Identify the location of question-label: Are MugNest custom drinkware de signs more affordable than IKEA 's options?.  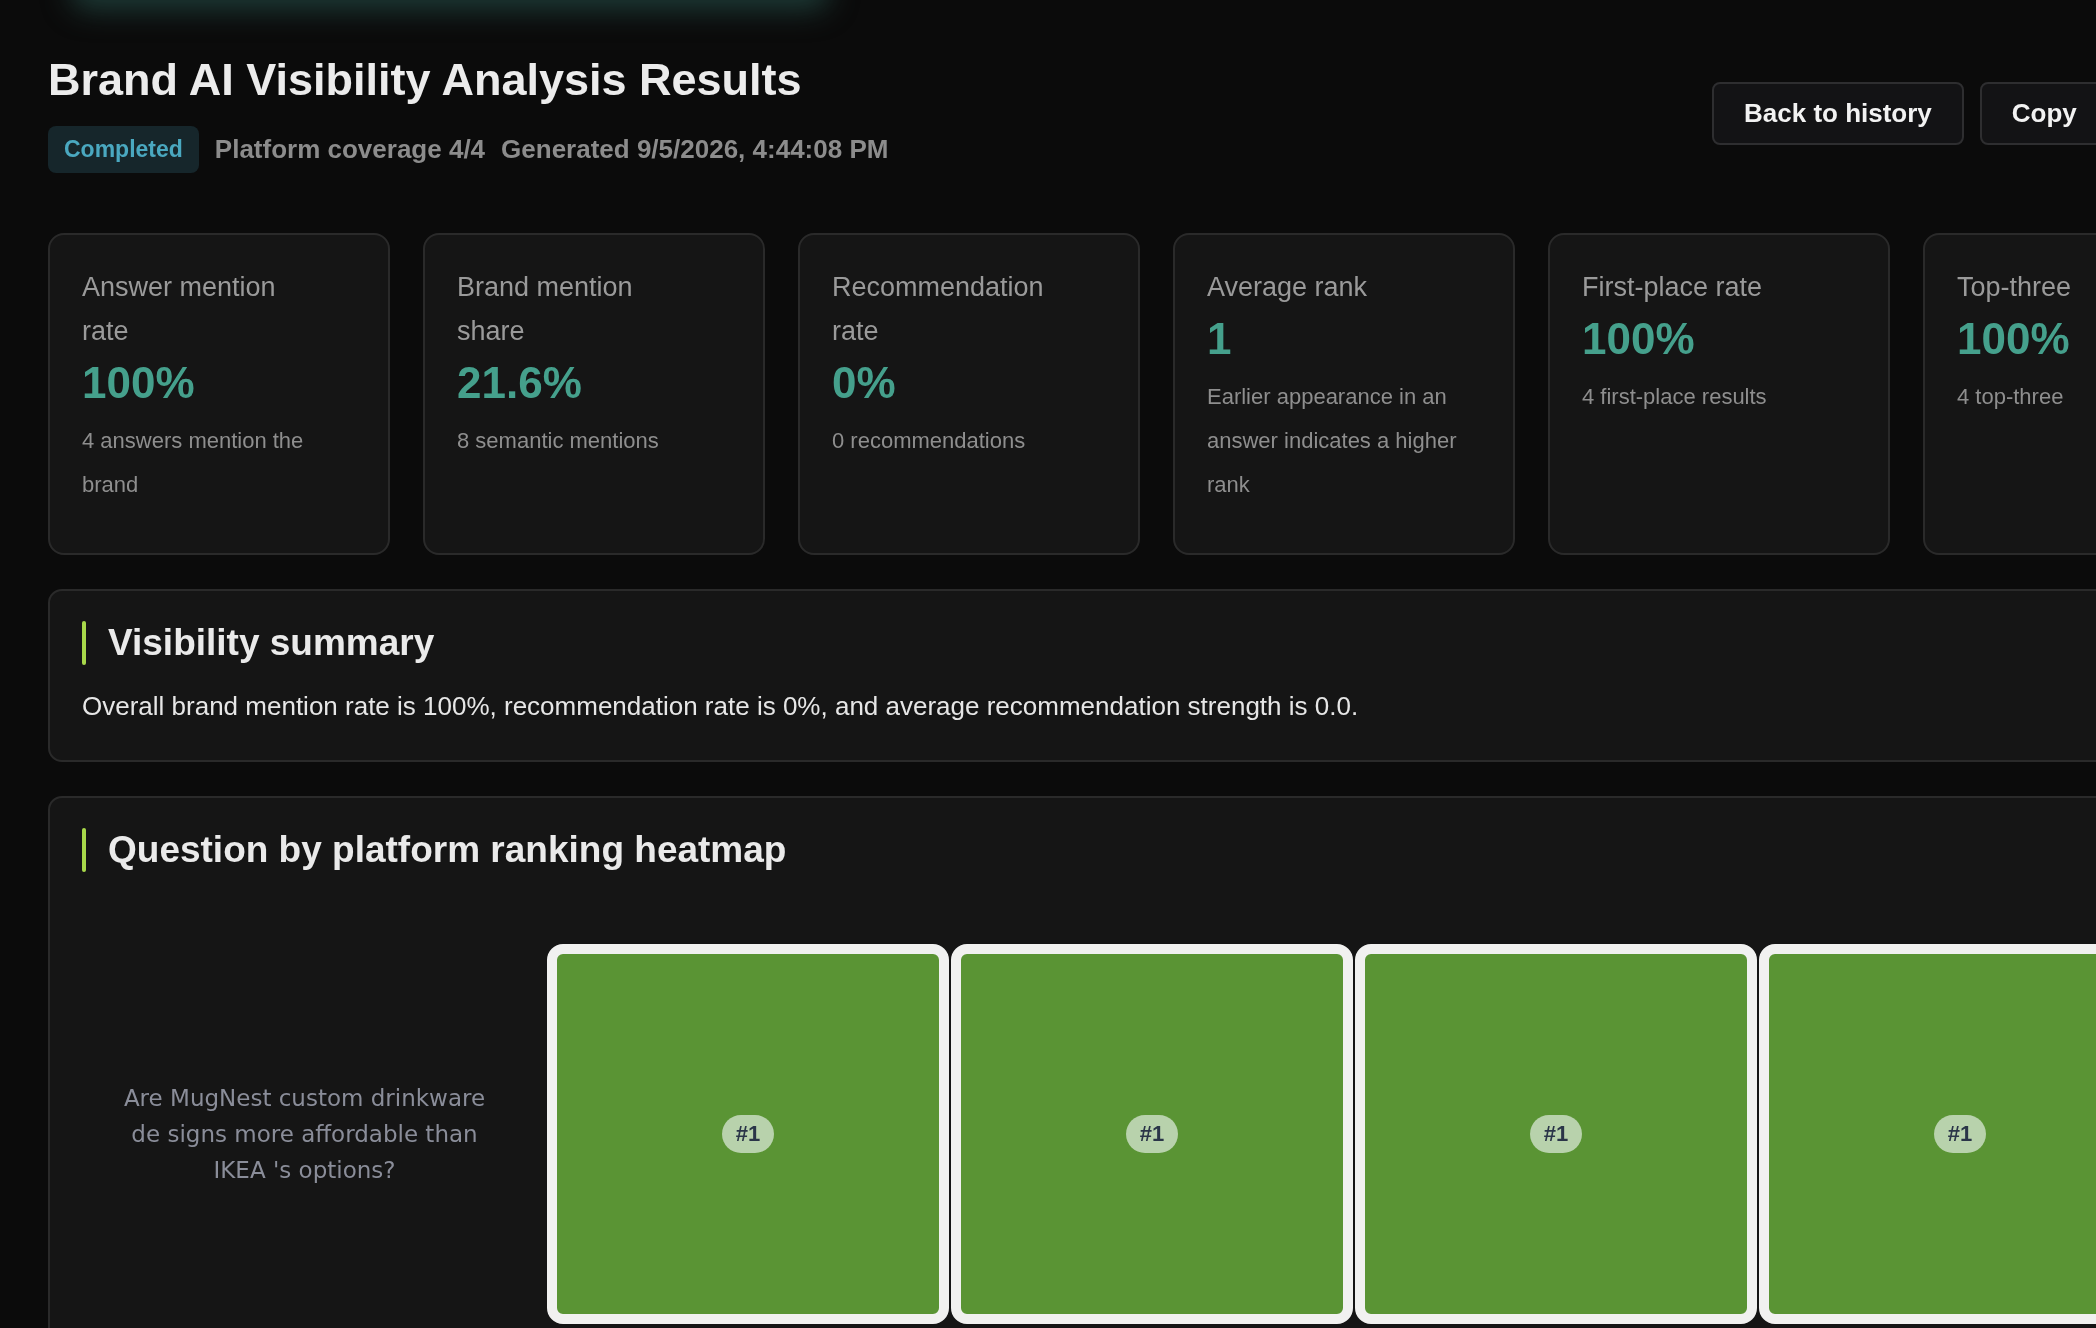
(304, 1134).